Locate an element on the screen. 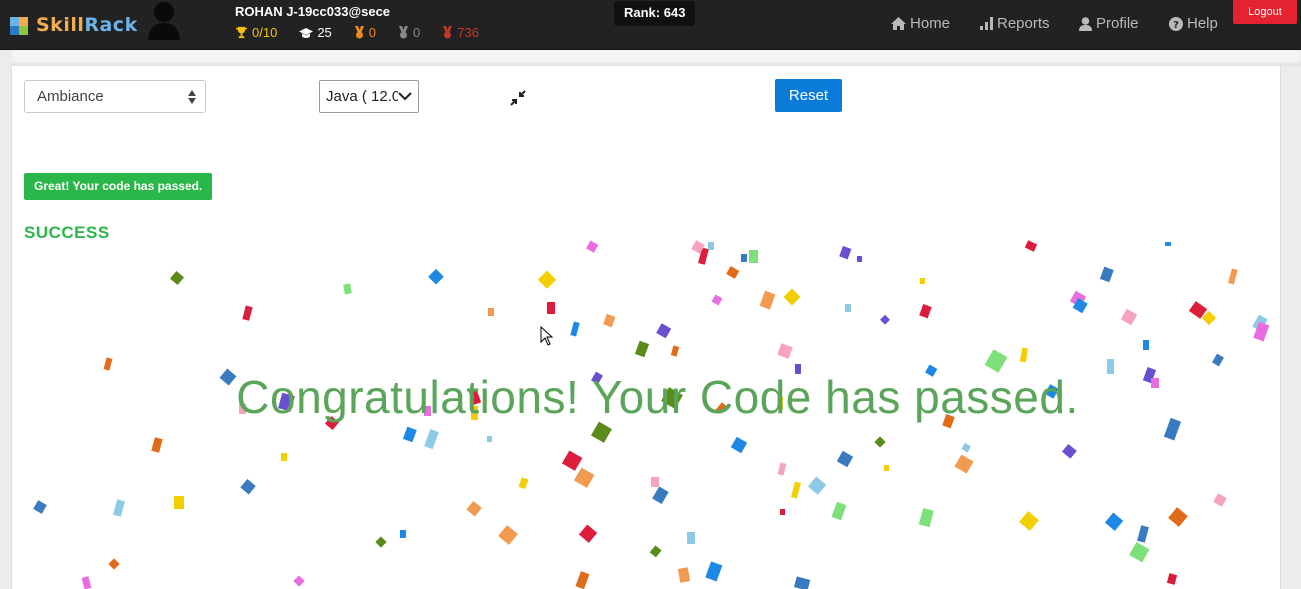 This screenshot has width=1301, height=589. gold-medal-icon is located at coordinates (359, 32).